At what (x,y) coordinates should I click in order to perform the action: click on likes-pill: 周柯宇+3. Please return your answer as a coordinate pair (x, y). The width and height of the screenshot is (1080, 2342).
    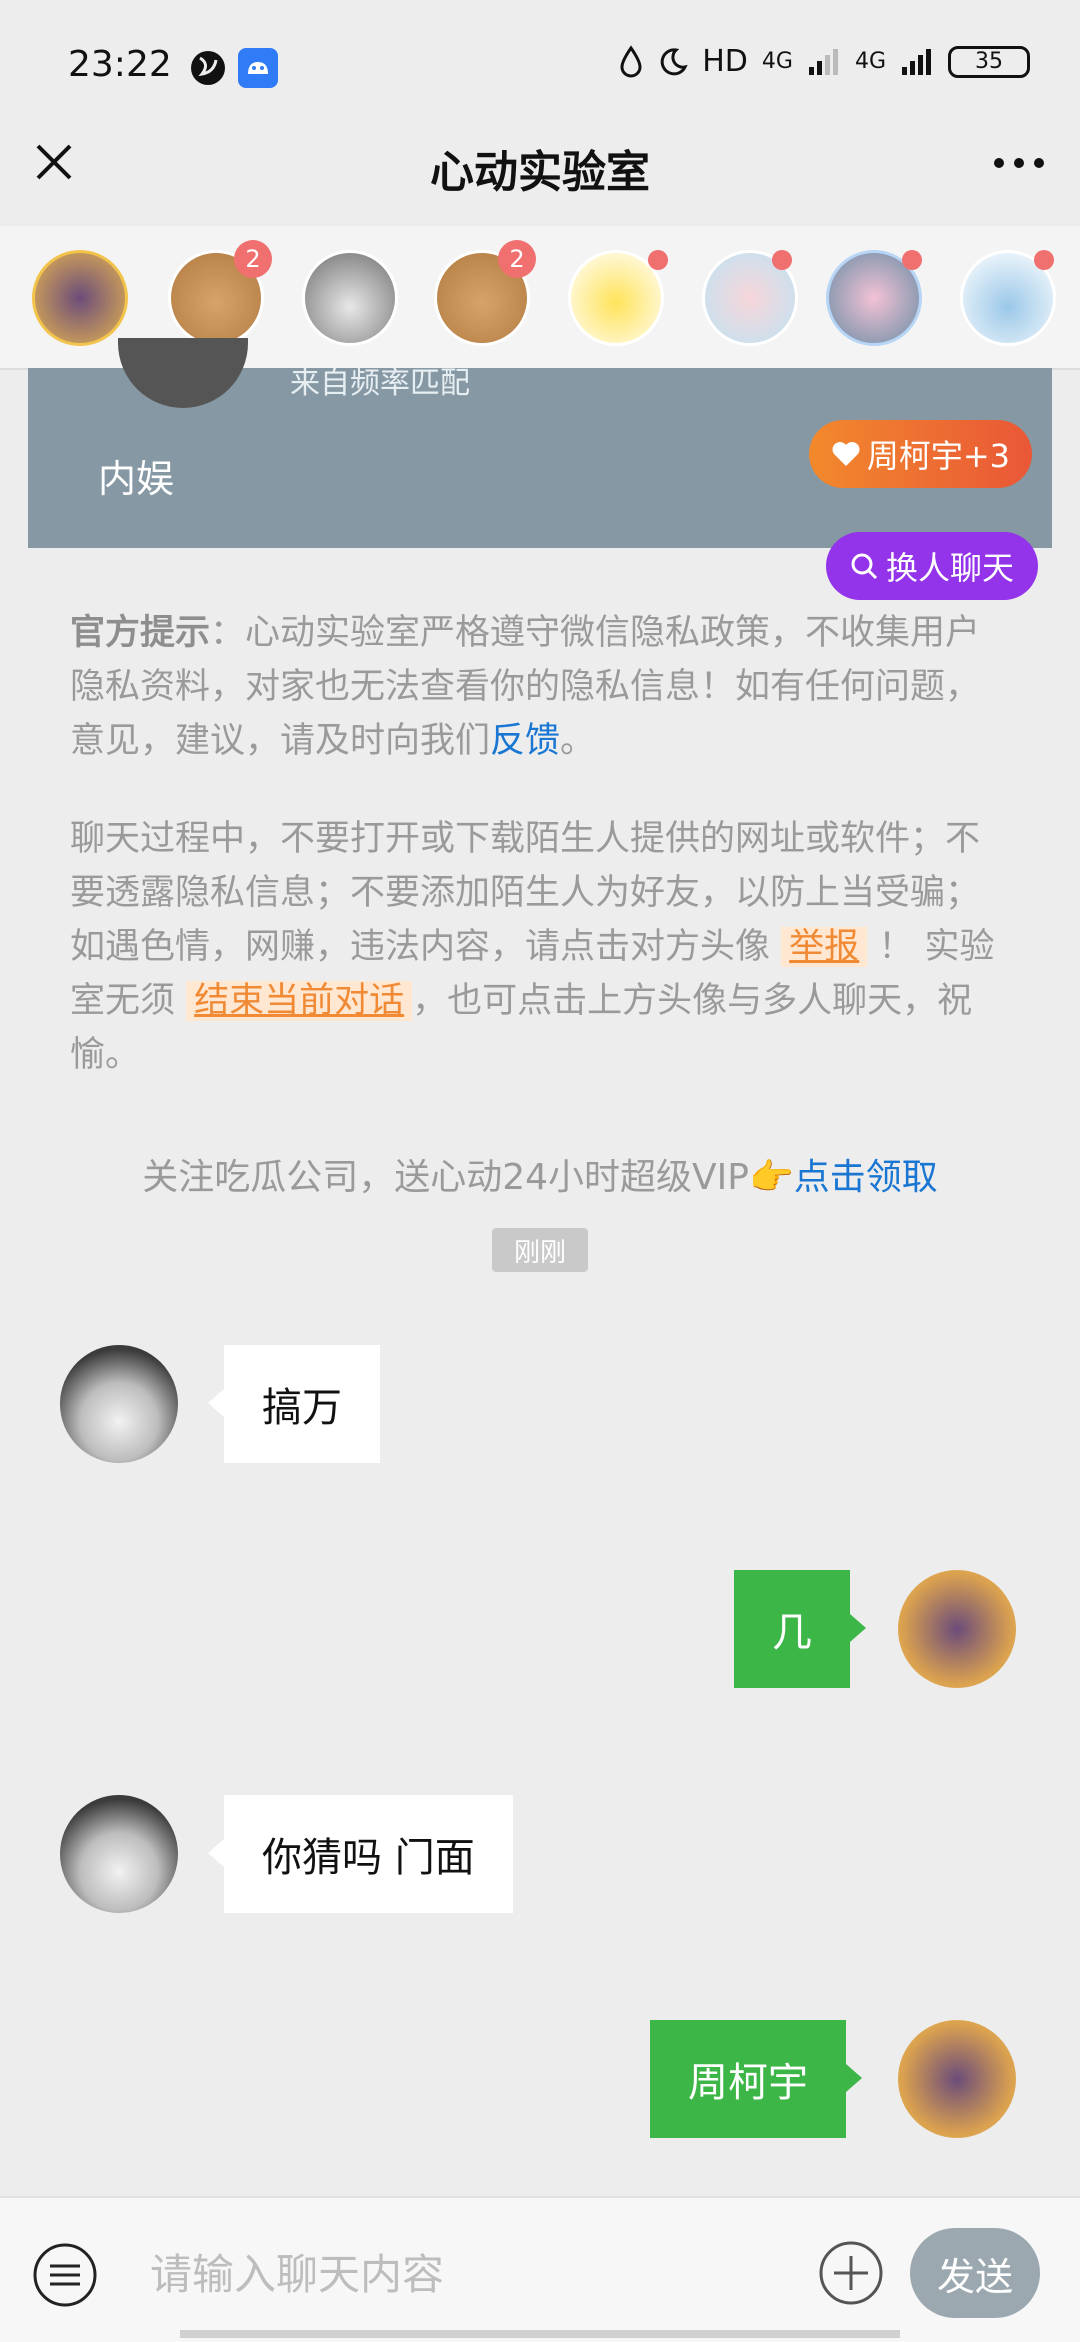
    Looking at the image, I should click on (920, 454).